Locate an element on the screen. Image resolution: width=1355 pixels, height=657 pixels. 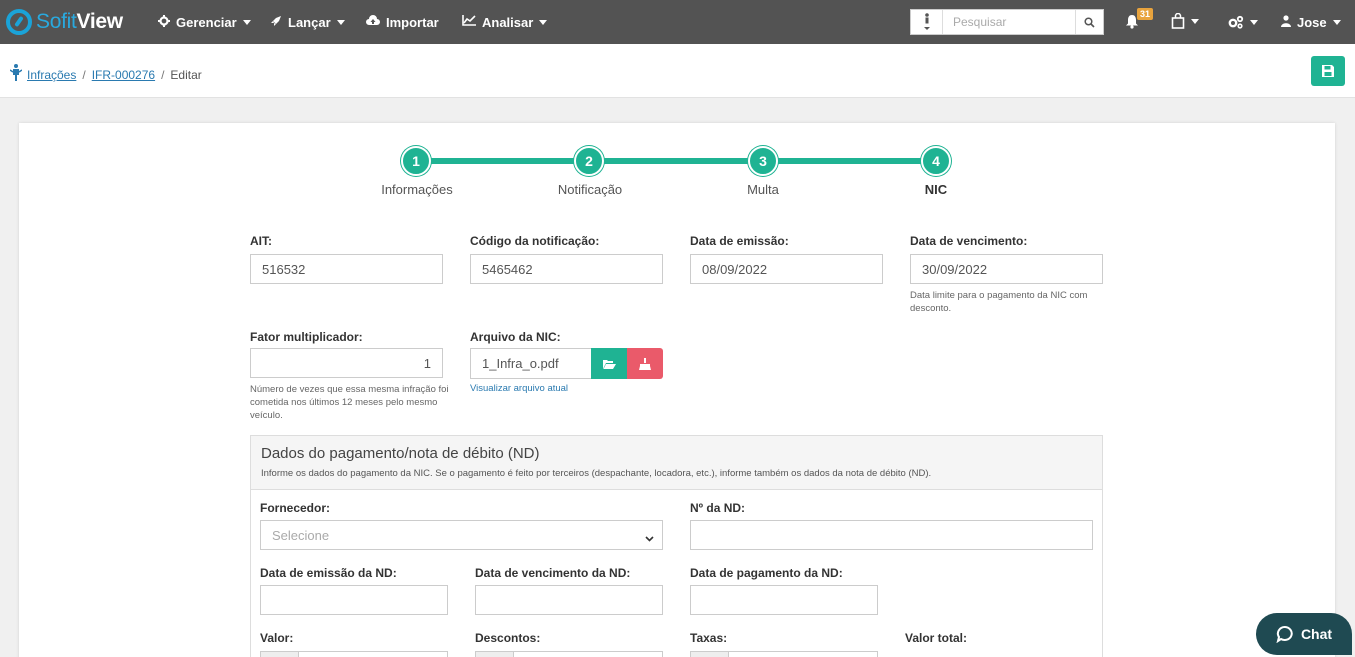
search-icon is located at coordinates (1089, 22).